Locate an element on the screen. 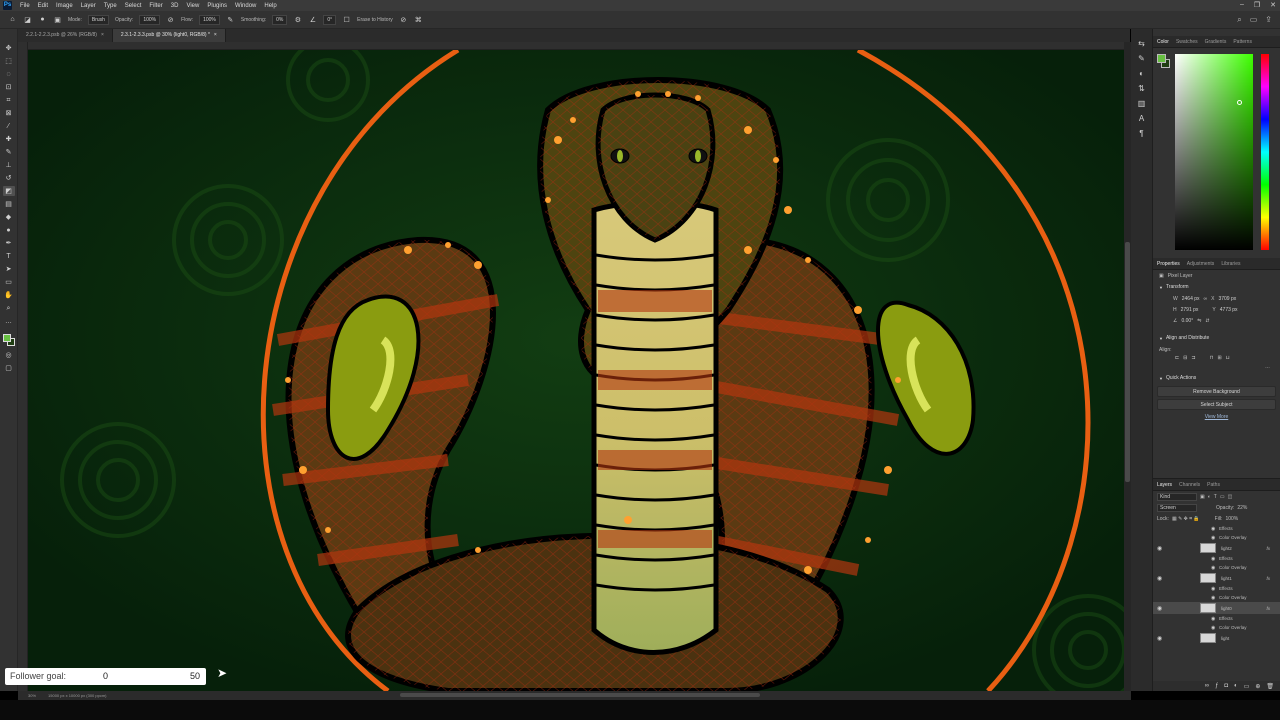 The height and width of the screenshot is (720, 1280). stamp-icon: ⊥ is located at coordinates (9, 165).